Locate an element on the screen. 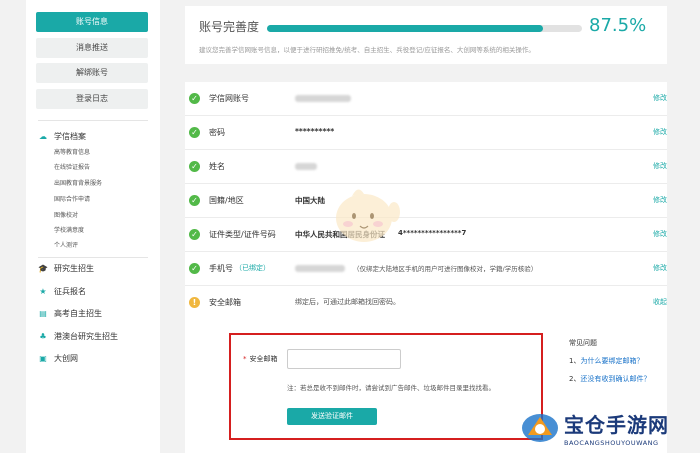  row-name: ✓ 姓名 修改 is located at coordinates (426, 167).